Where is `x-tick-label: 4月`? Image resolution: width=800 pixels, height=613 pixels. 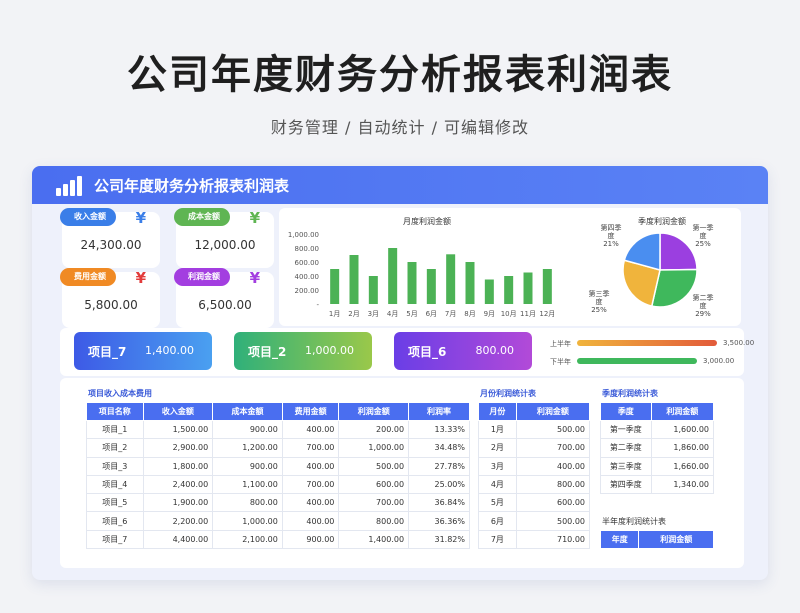 x-tick-label: 4月 is located at coordinates (392, 314).